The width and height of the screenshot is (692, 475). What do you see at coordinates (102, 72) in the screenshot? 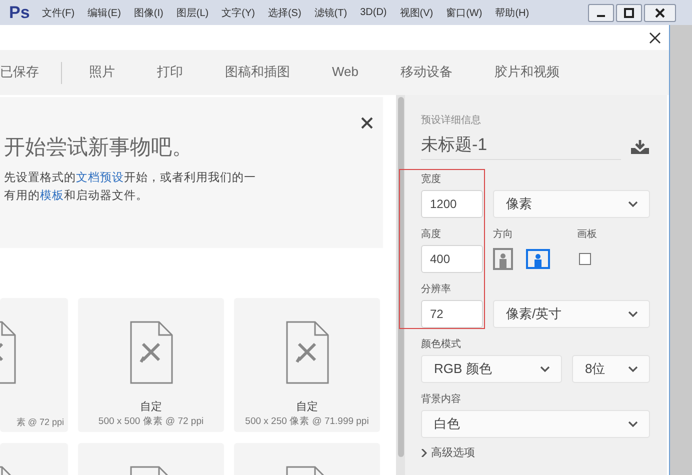
I see `category-tab: 照片` at bounding box center [102, 72].